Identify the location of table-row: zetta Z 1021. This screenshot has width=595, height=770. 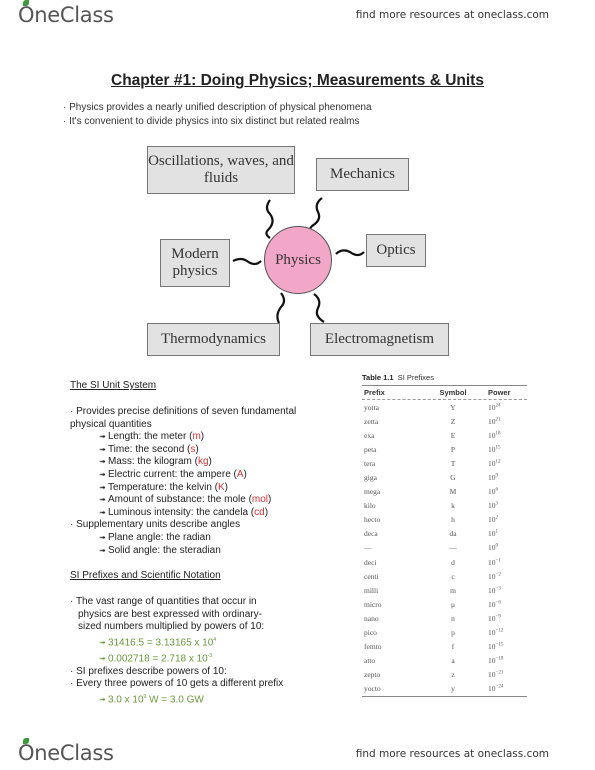
(444, 421).